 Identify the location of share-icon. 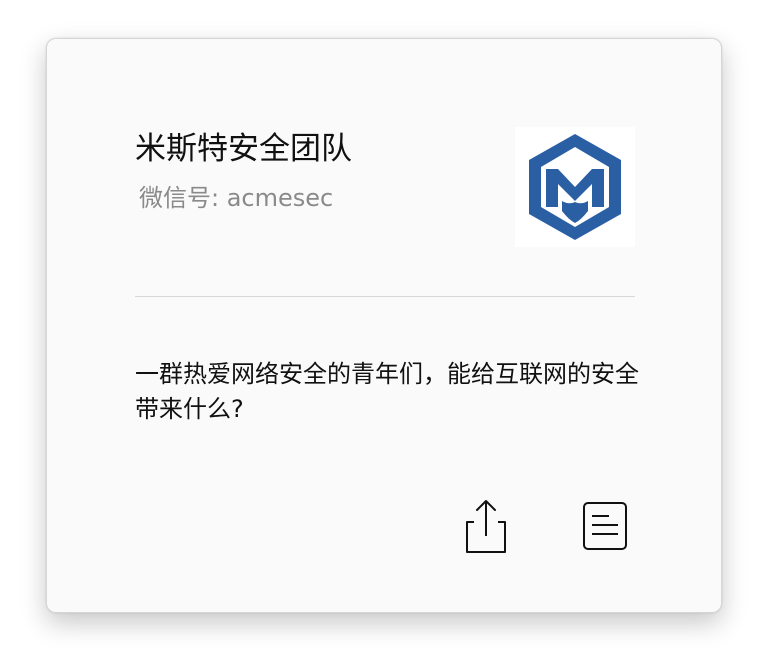
(486, 526).